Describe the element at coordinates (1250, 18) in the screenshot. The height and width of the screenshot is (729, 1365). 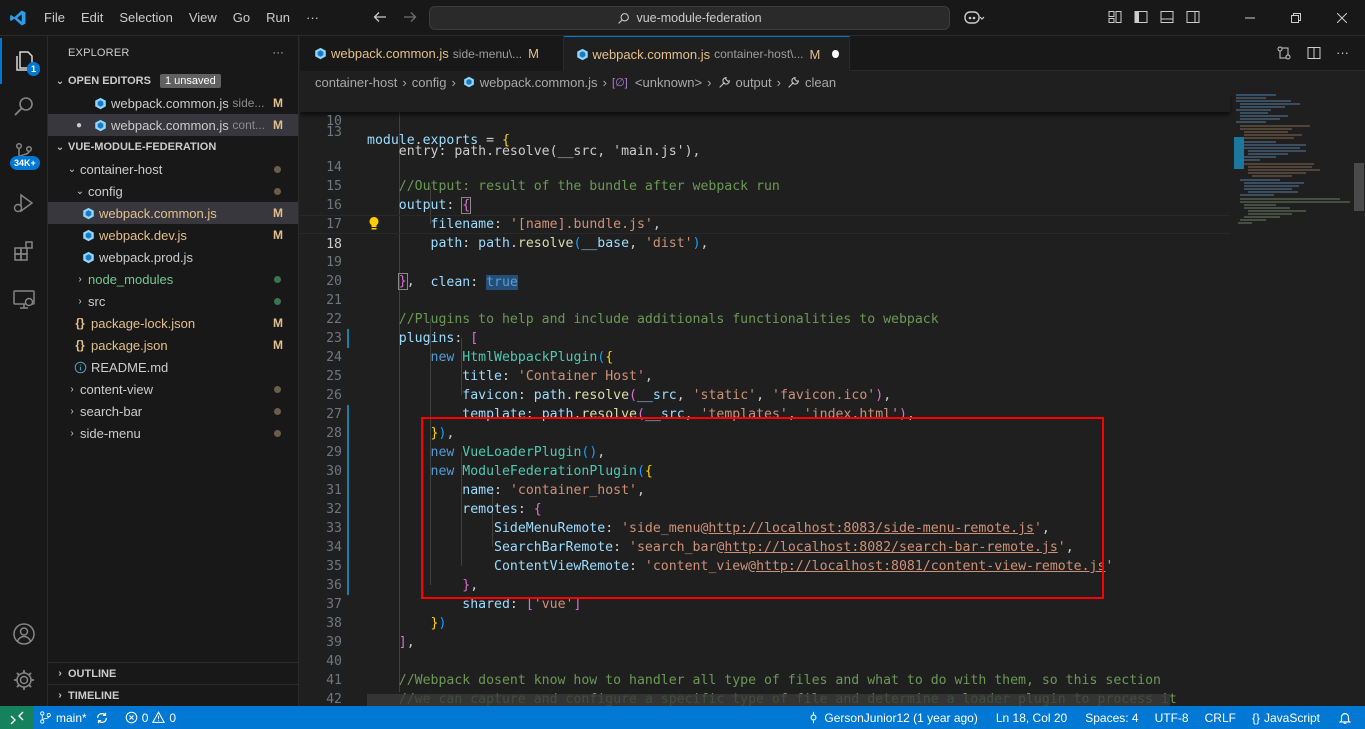
I see `minimize-icon` at that location.